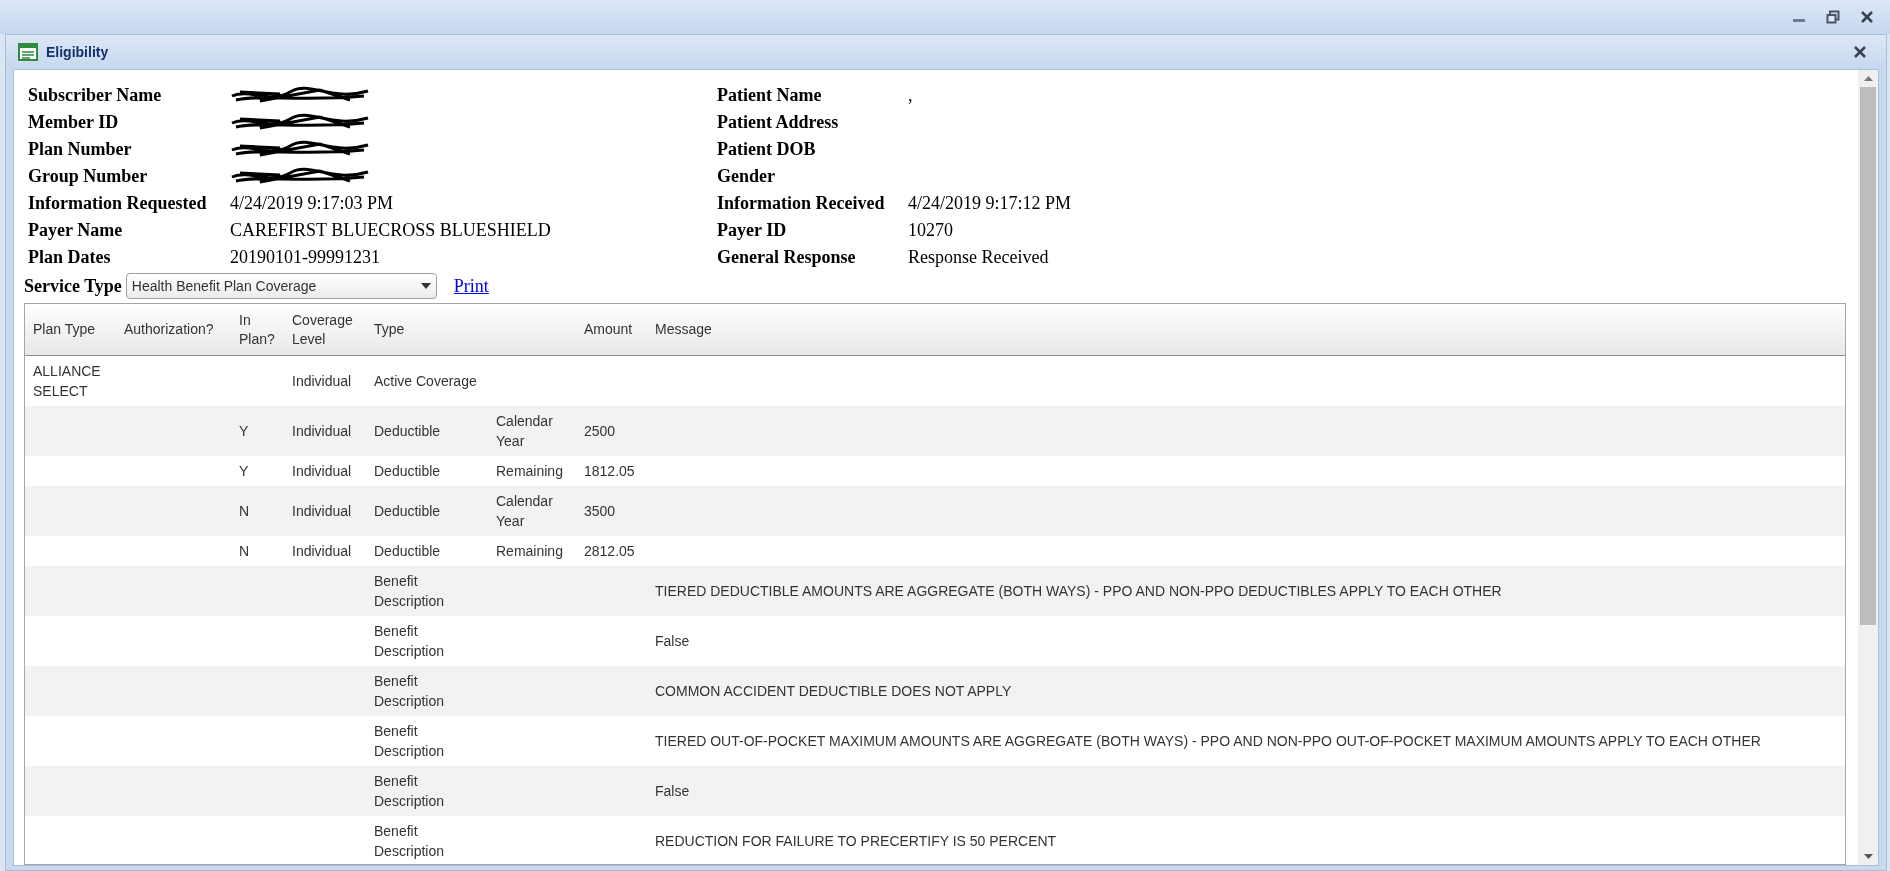 This screenshot has width=1890, height=871. Describe the element at coordinates (930, 230) in the screenshot. I see `field-value: 10270` at that location.